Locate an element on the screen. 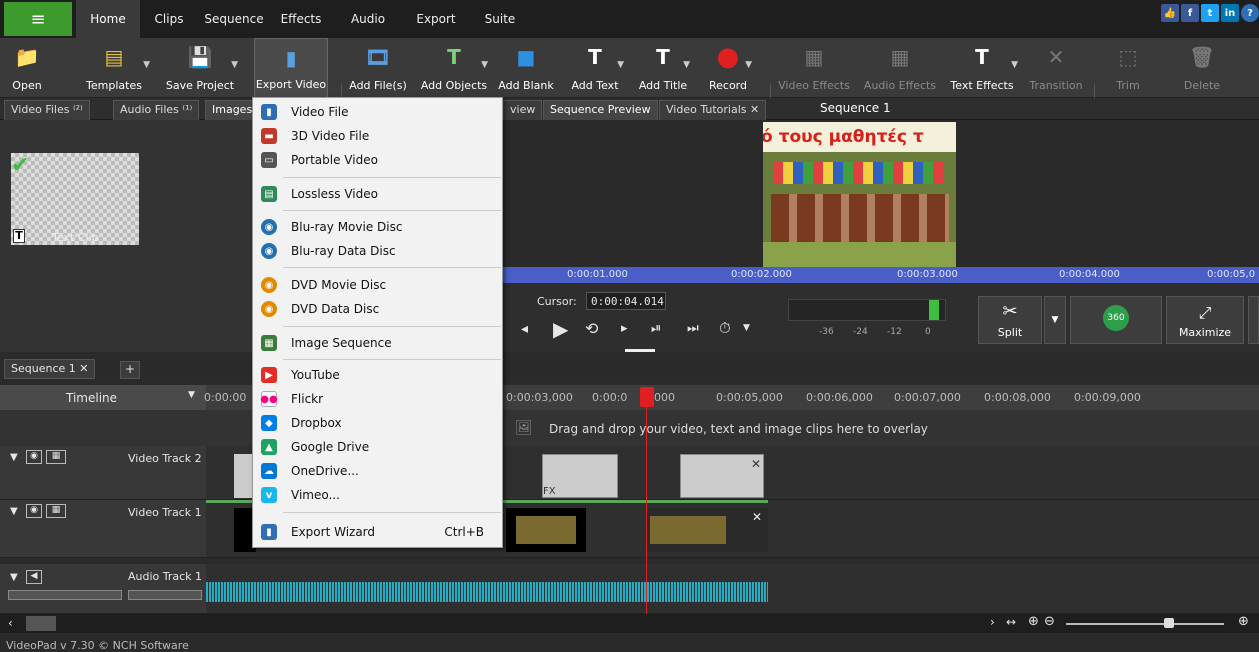 The width and height of the screenshot is (1259, 652). menu-item-lossless: ▤ Lossless Video is located at coordinates (377, 194).